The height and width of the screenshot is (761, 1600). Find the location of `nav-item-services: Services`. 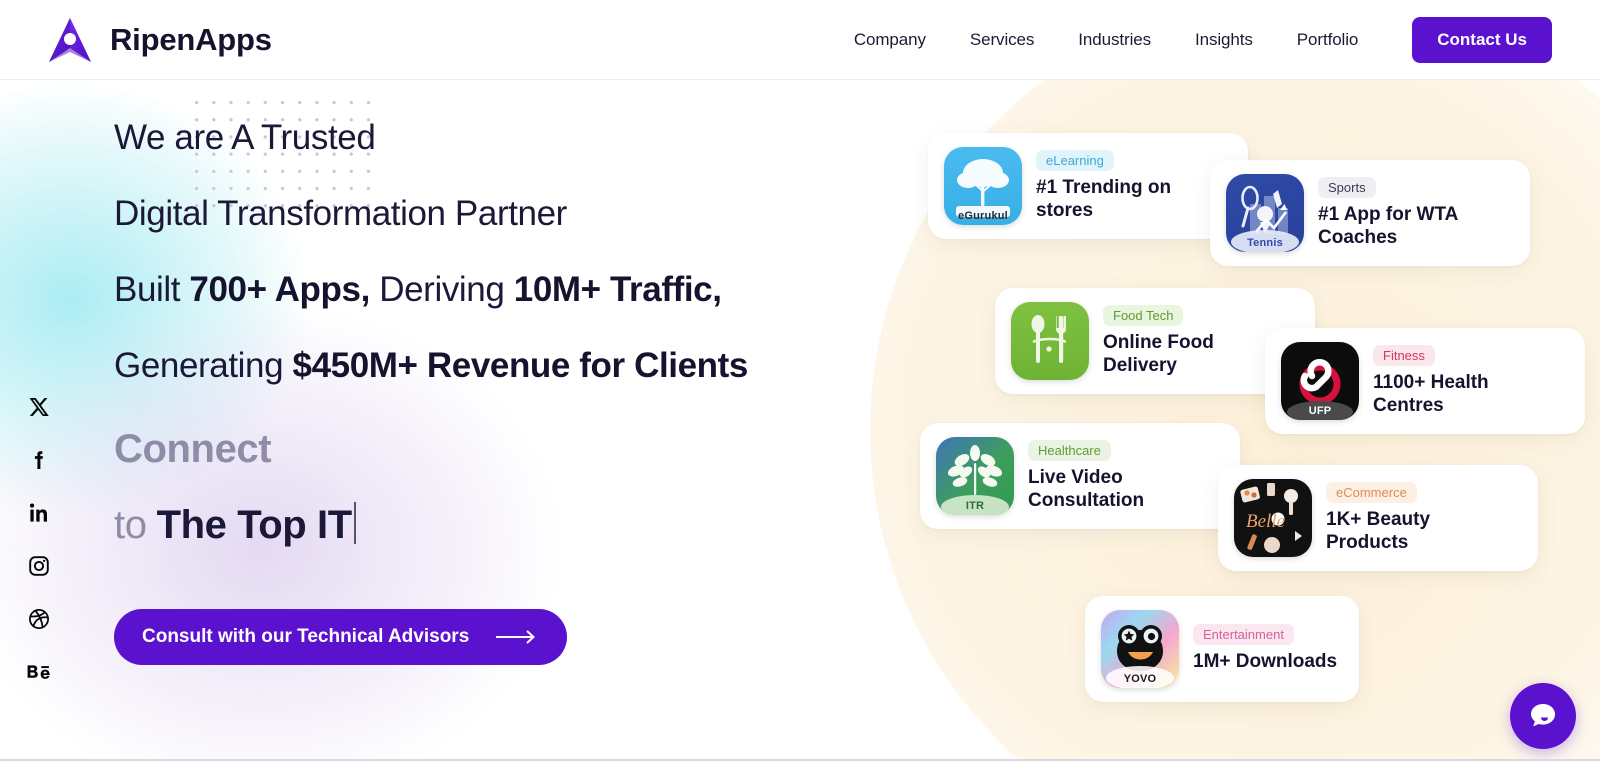

nav-item-services: Services is located at coordinates (1002, 40).